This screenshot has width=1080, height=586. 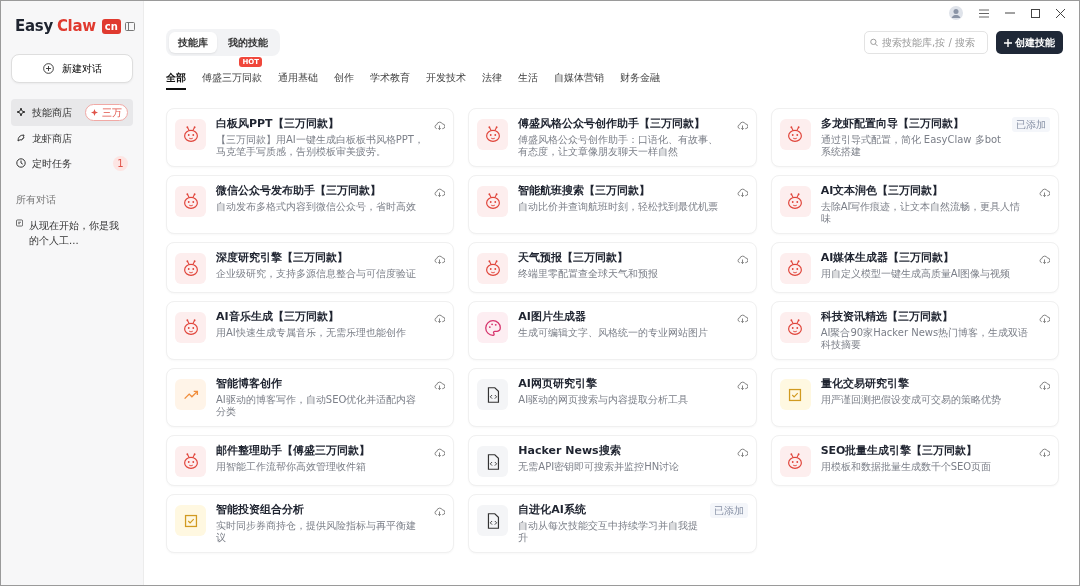 What do you see at coordinates (914, 460) in the screenshot?
I see `skill-card: SEO批量生成引擎【三万同款】 用模板和数据批量生成数千个SEO页面` at bounding box center [914, 460].